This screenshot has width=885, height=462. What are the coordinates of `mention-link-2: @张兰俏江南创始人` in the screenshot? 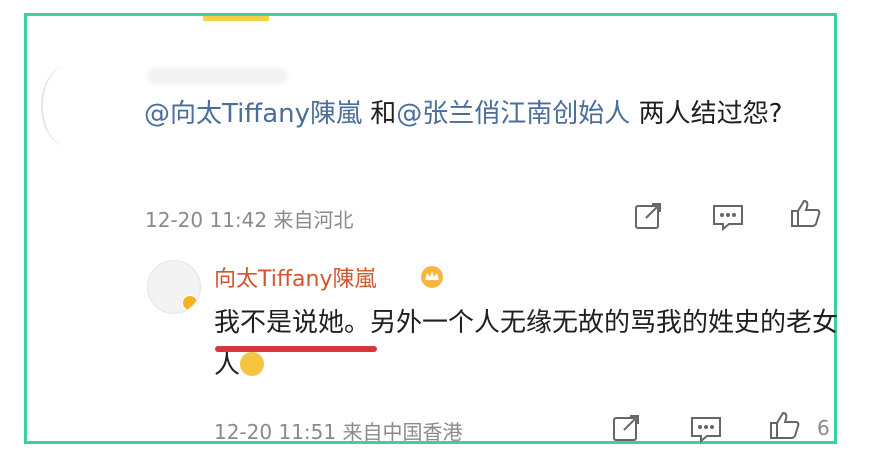 It's located at (513, 114).